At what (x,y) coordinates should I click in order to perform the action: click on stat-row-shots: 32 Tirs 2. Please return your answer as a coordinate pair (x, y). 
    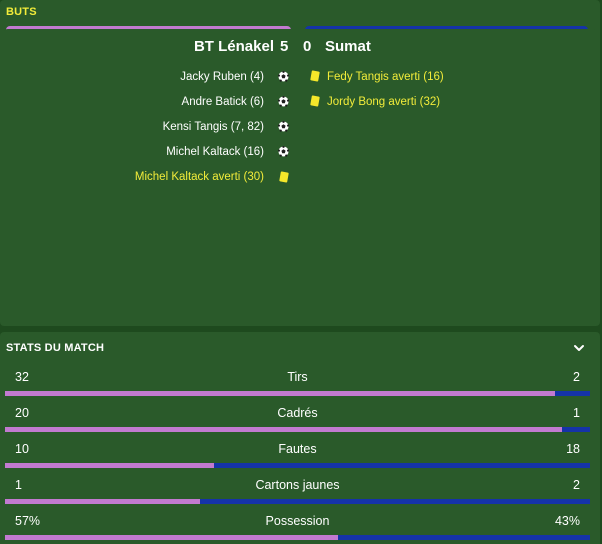
    Looking at the image, I should click on (300, 384).